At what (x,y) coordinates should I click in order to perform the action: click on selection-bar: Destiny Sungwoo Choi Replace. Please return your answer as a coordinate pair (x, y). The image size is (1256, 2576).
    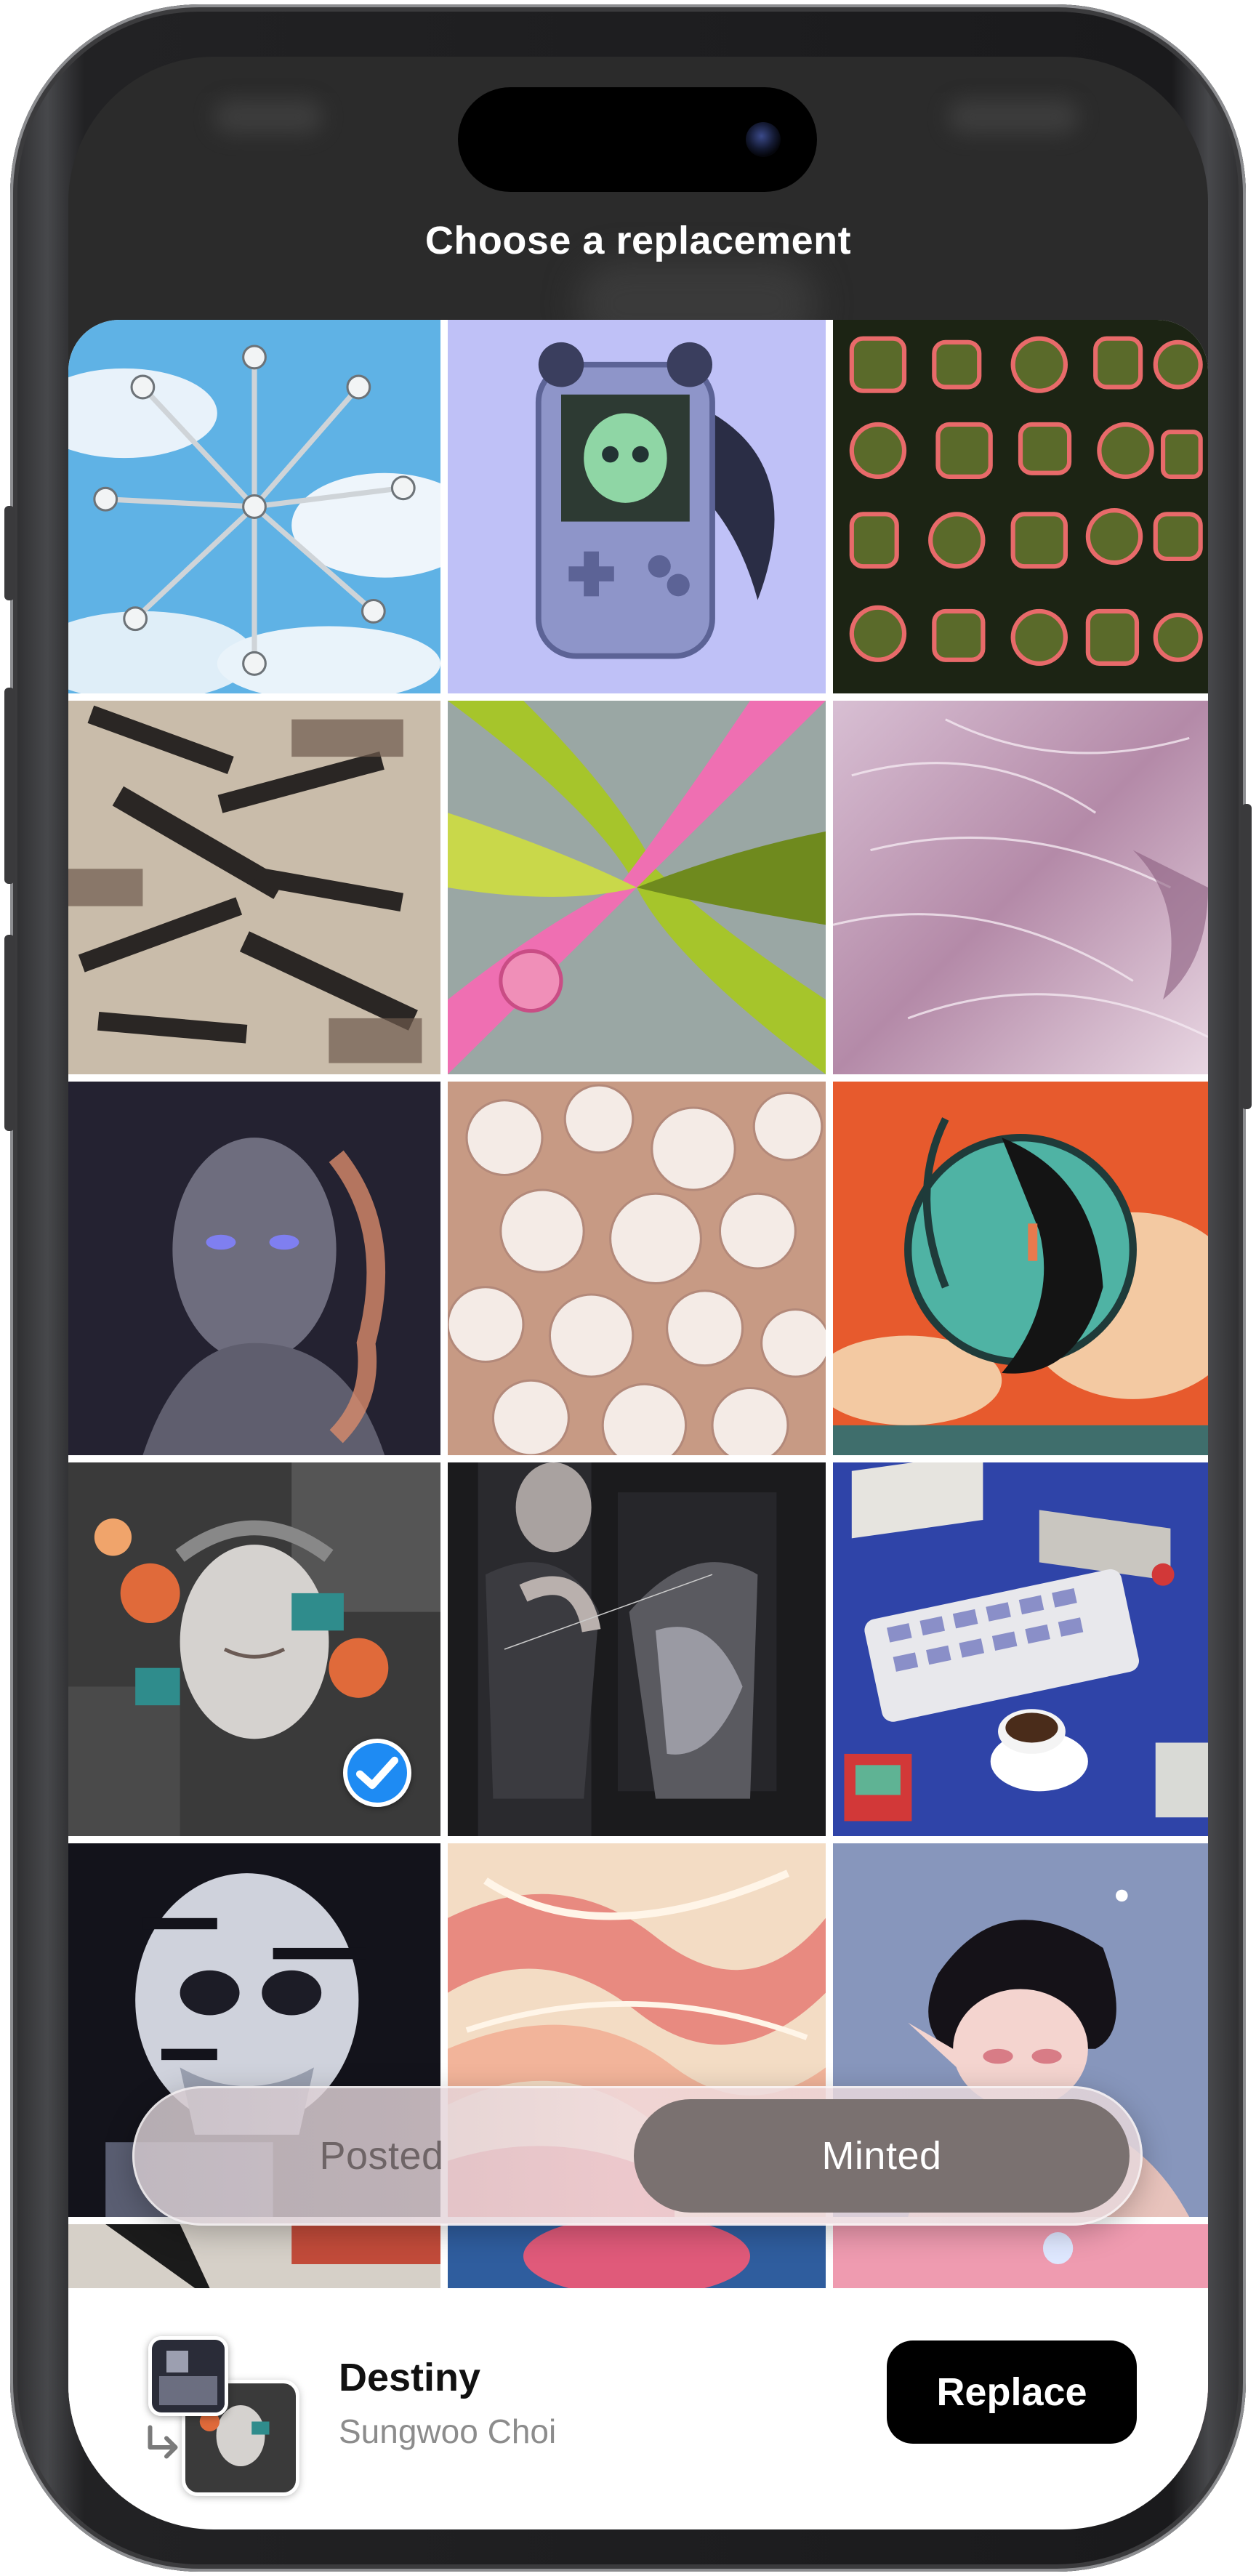
    Looking at the image, I should click on (638, 2408).